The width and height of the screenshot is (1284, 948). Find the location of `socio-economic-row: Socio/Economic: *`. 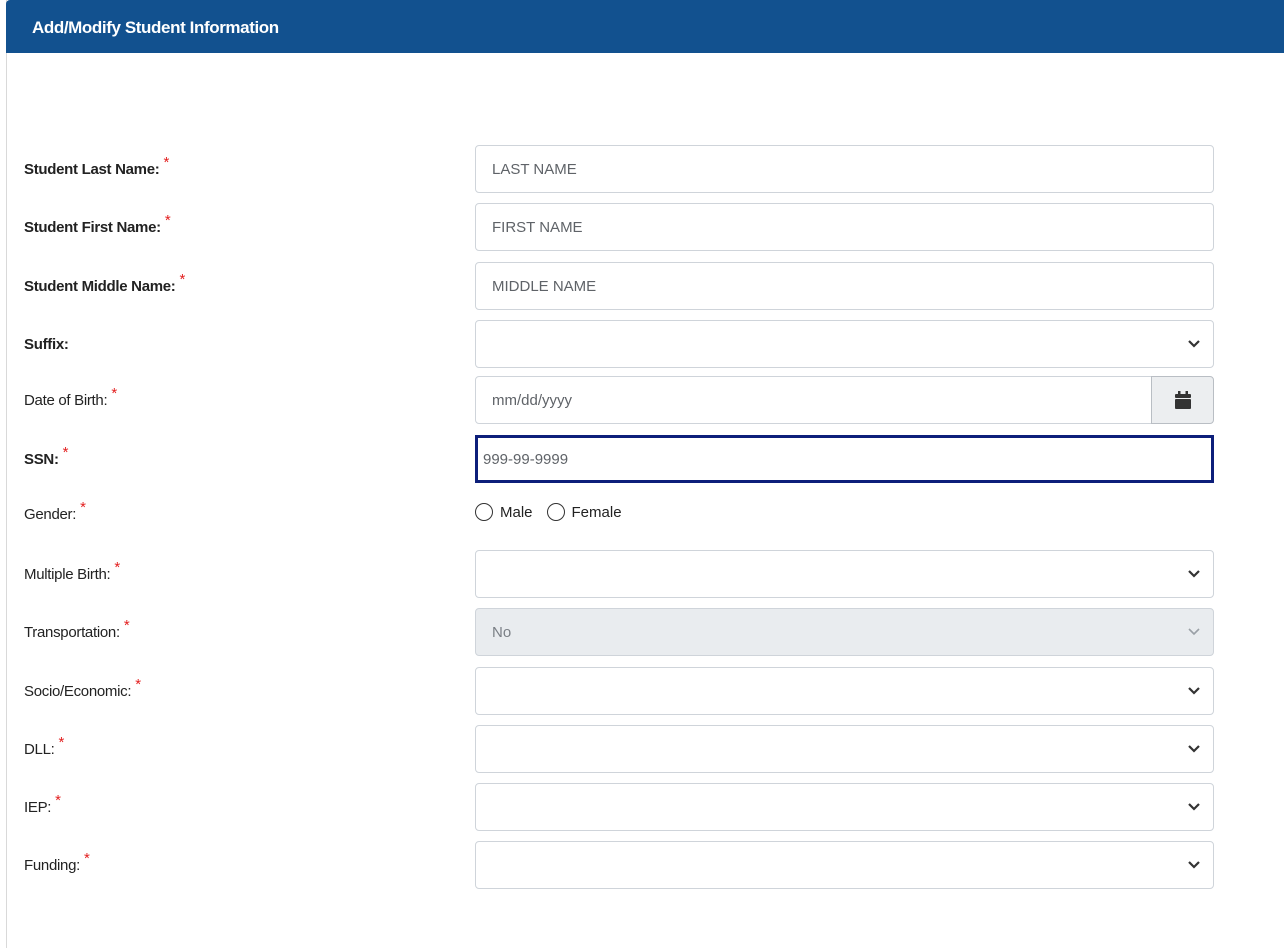

socio-economic-row: Socio/Economic: * is located at coordinates (642, 691).